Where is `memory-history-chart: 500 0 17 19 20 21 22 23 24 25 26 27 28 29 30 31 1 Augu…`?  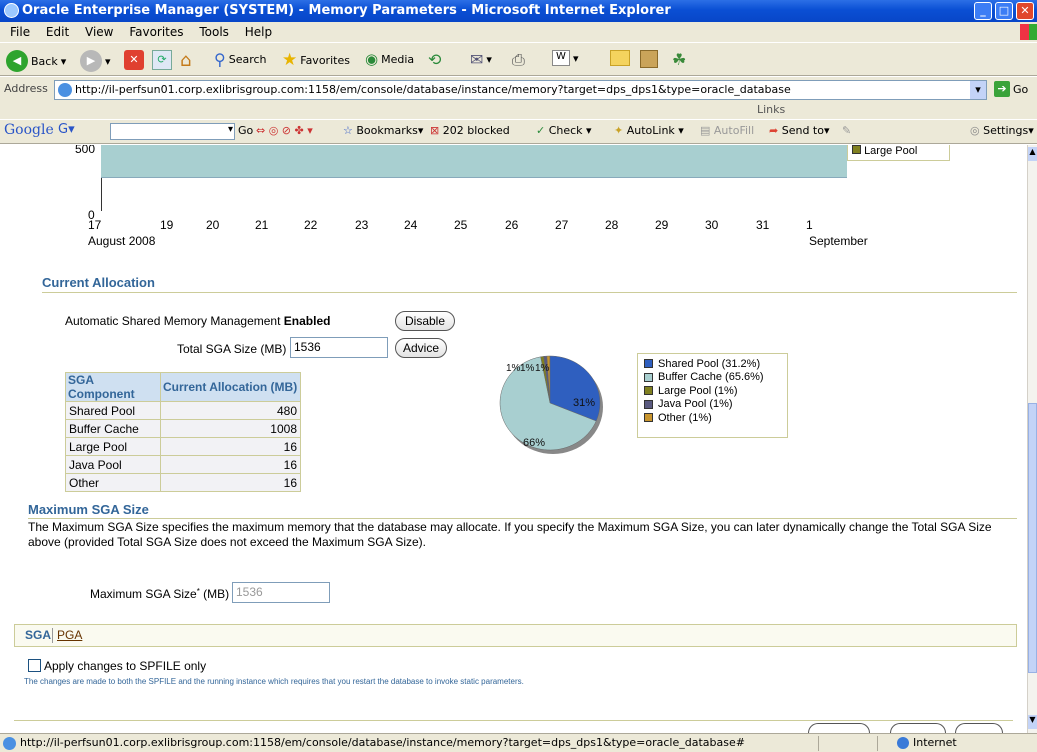 memory-history-chart: 500 0 17 19 20 21 22 23 24 25 26 27 28 29 30 31 1 Augu… is located at coordinates (513, 197).